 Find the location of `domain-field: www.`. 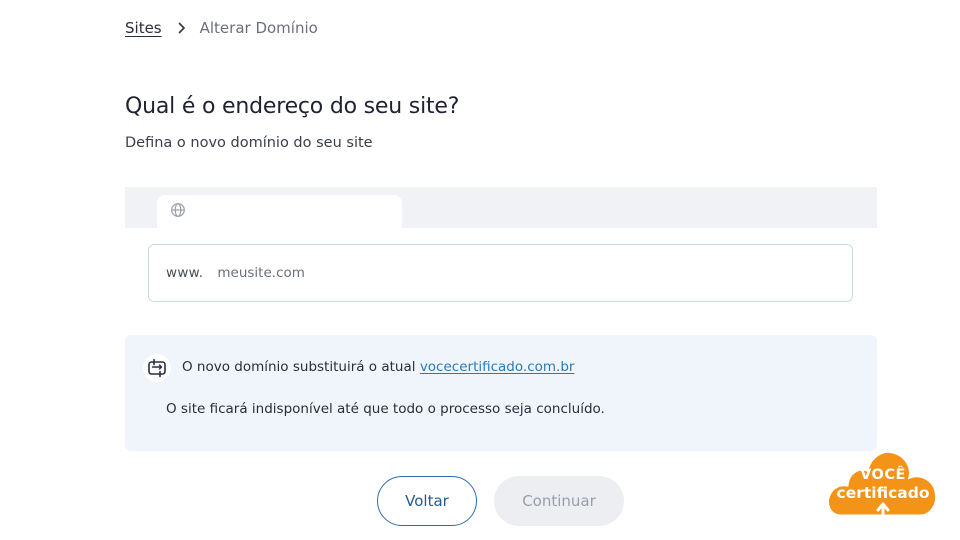

domain-field: www. is located at coordinates (500, 273).